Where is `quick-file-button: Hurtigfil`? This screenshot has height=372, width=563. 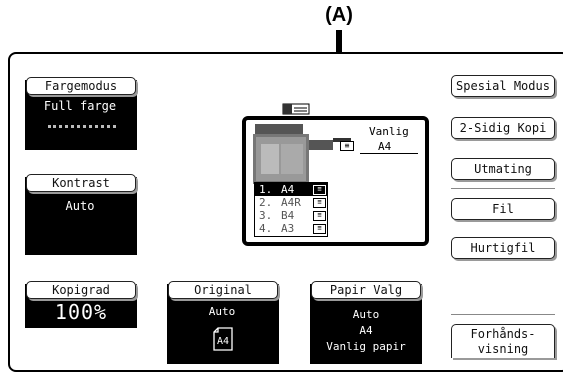
quick-file-button: Hurtigfil is located at coordinates (503, 248).